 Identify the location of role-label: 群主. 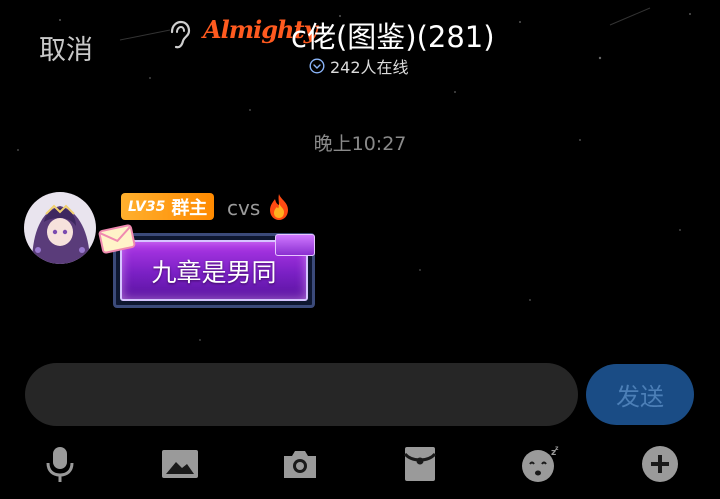
(189, 208).